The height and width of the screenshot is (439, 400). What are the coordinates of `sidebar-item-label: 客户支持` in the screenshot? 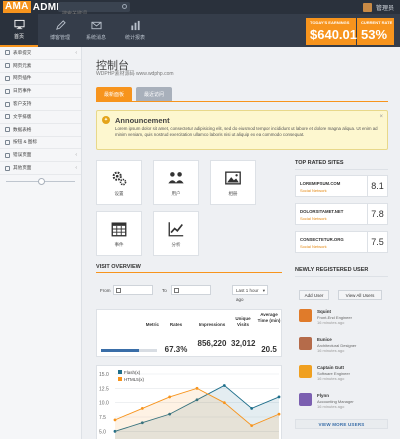 It's located at (22, 104).